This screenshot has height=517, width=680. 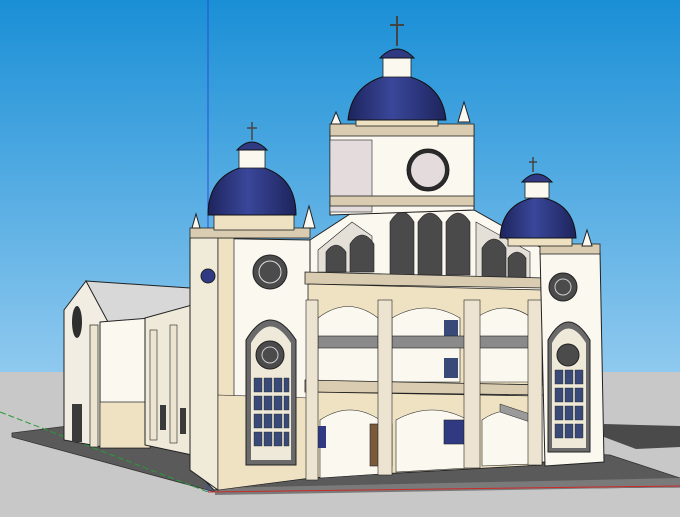 What do you see at coordinates (270, 272) in the screenshot?
I see `rose-window-left` at bounding box center [270, 272].